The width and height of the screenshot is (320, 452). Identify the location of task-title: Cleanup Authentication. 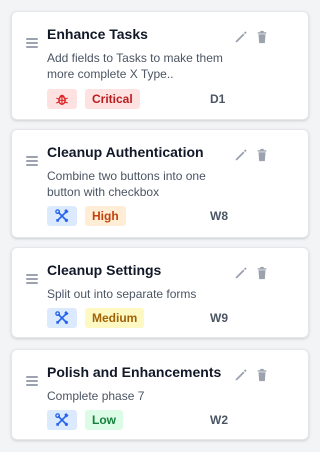
(125, 152).